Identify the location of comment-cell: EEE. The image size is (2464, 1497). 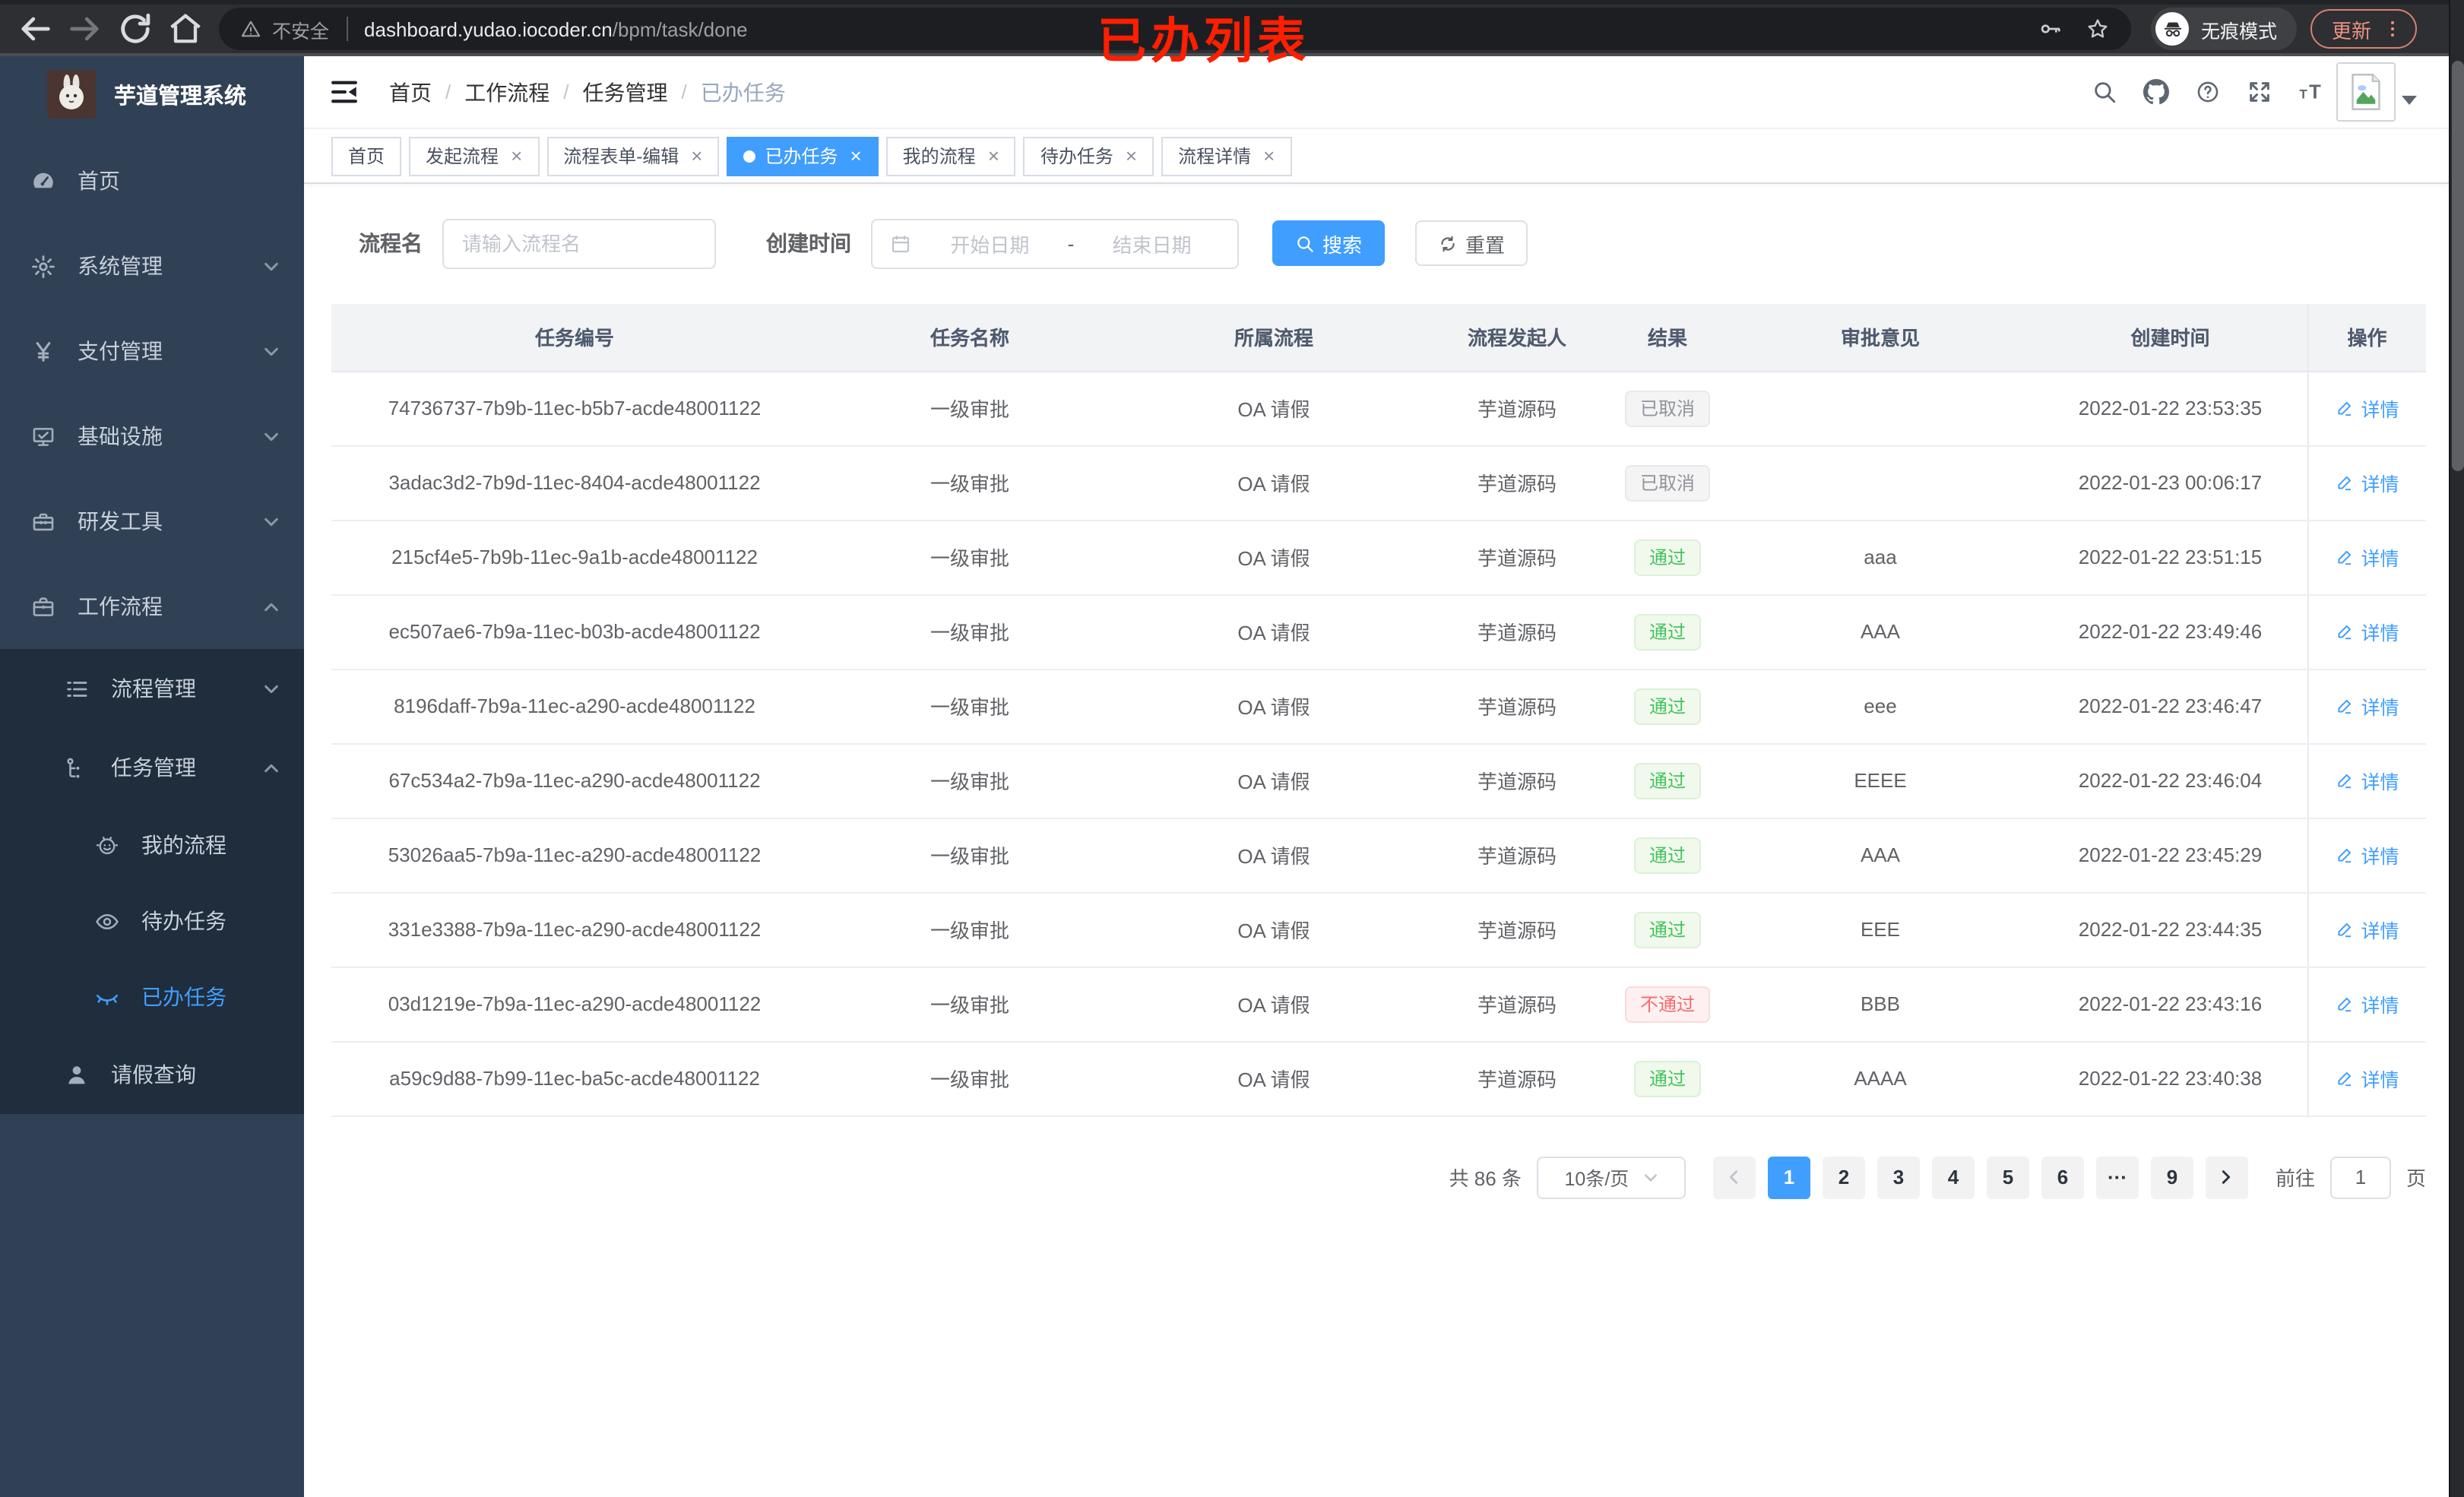
(1880, 929).